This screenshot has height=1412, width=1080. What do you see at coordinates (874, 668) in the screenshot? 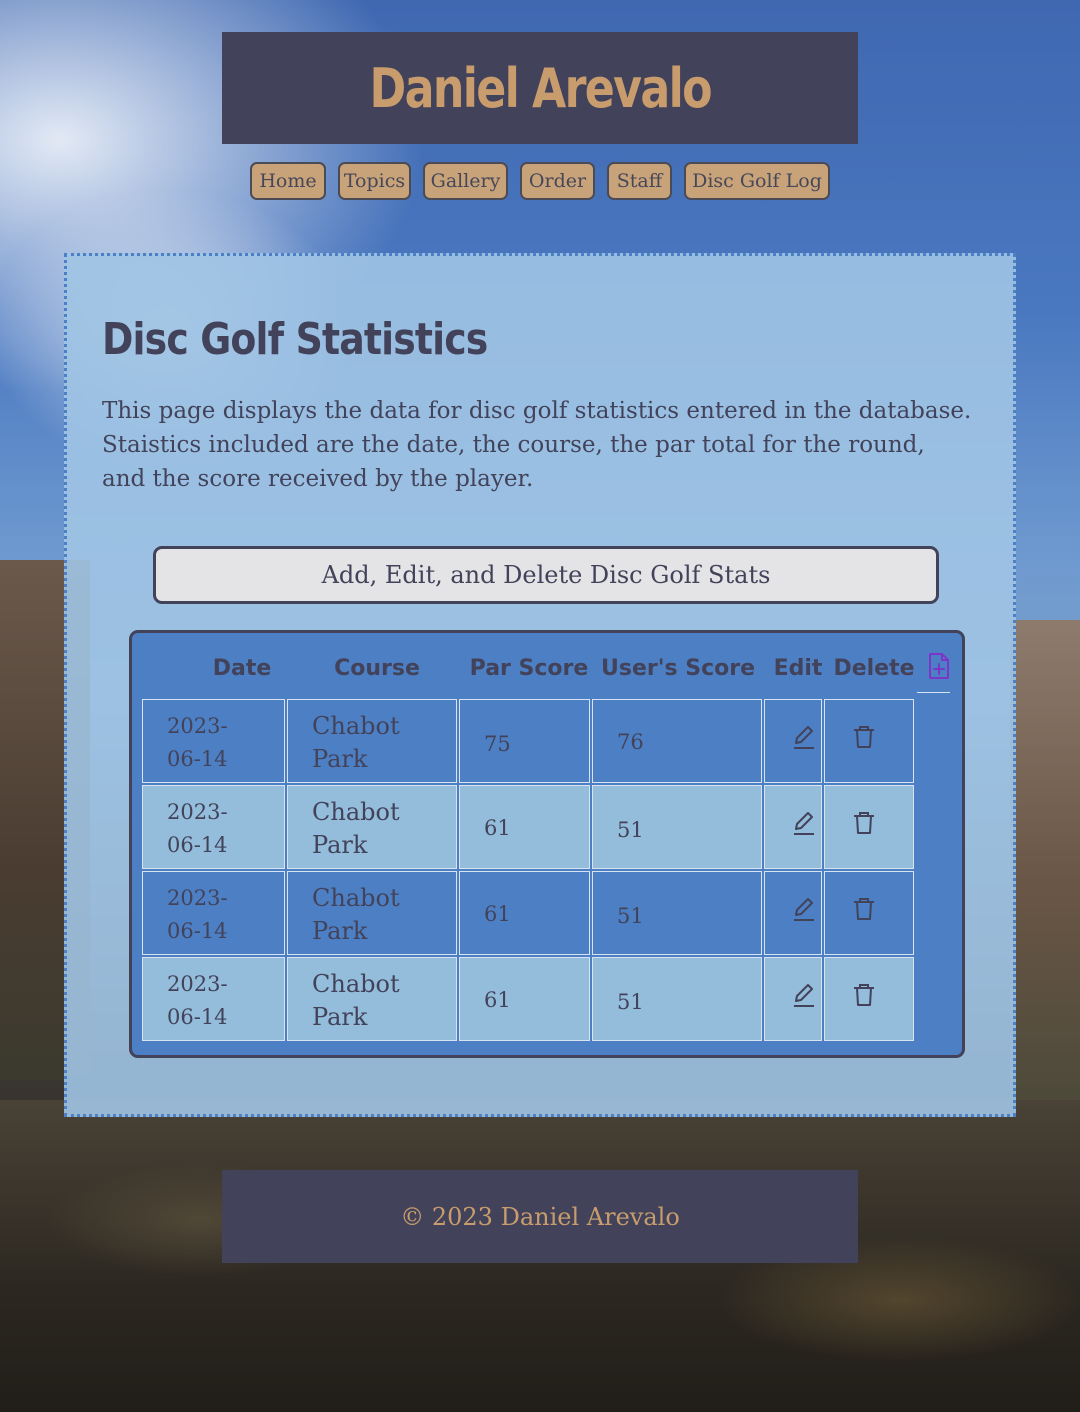
I see `header-delete: Delete` at bounding box center [874, 668].